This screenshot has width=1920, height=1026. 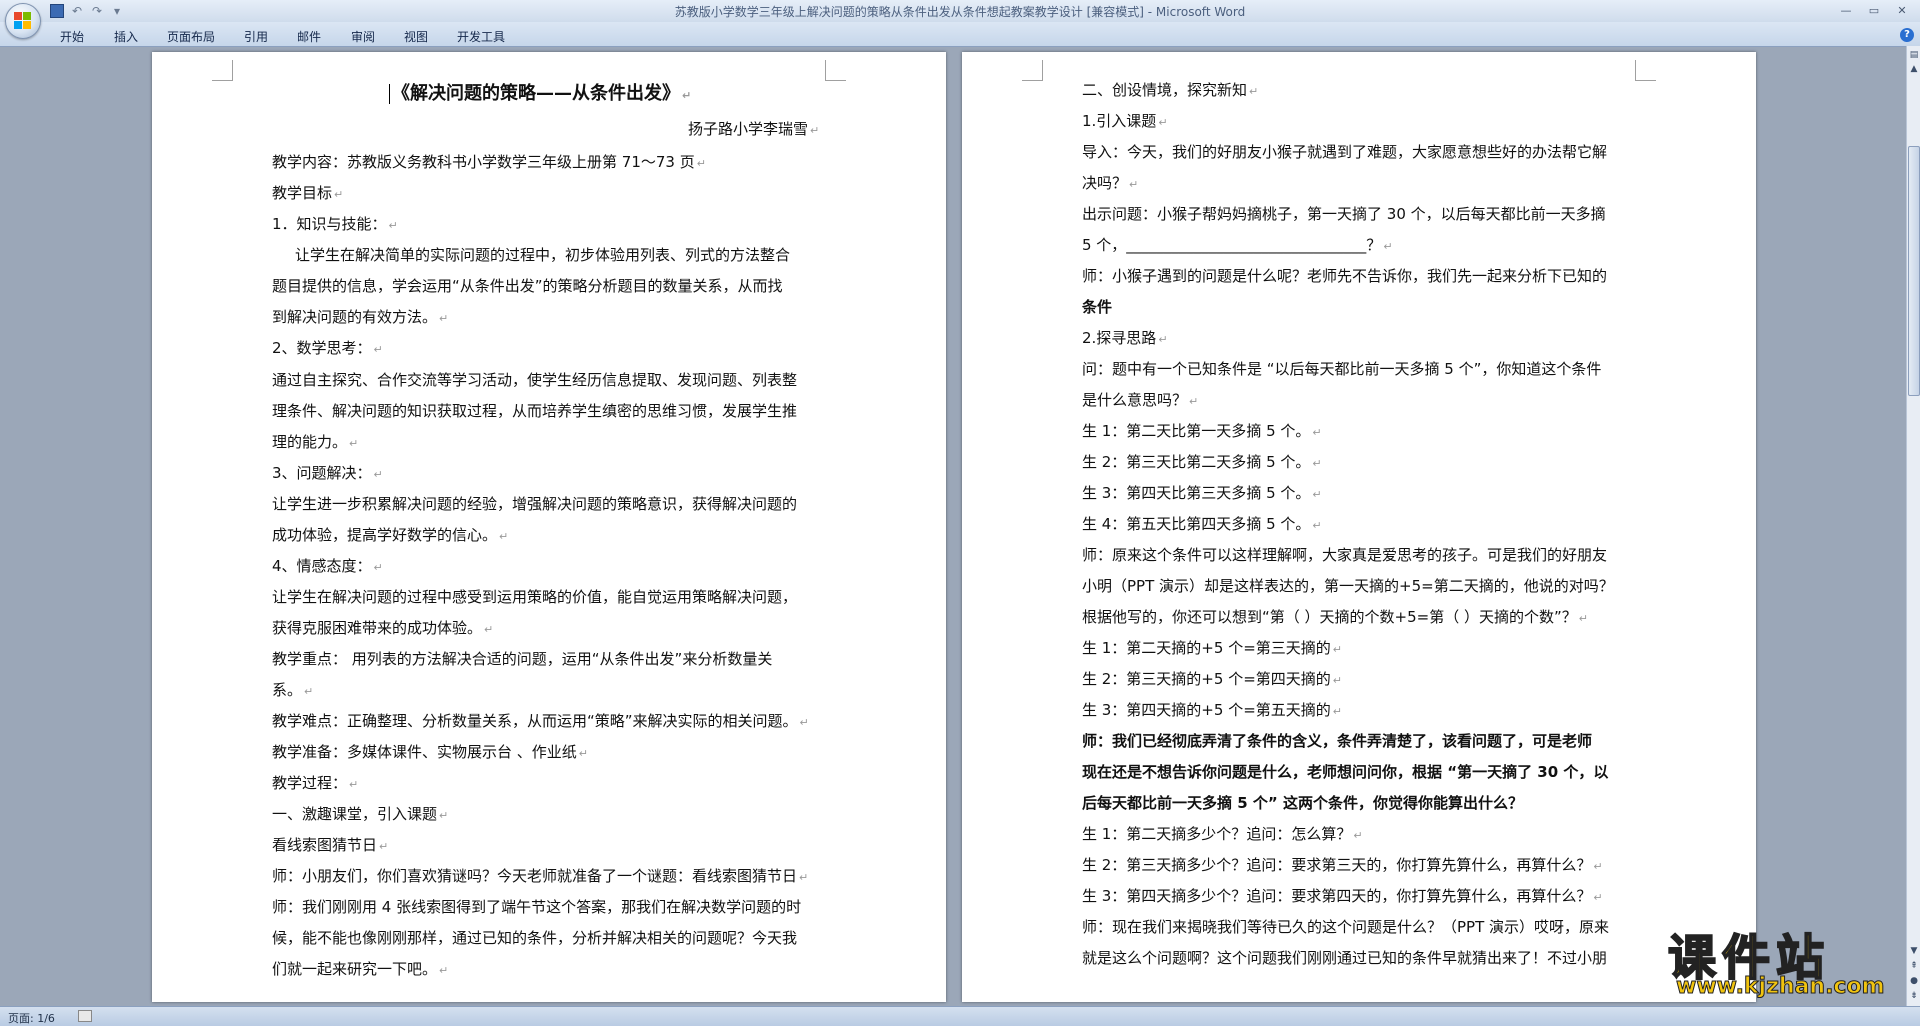 What do you see at coordinates (1202, 431) in the screenshot?
I see `paragraph: 生 1：第二天比第一天多摘 5 个。 ↵` at bounding box center [1202, 431].